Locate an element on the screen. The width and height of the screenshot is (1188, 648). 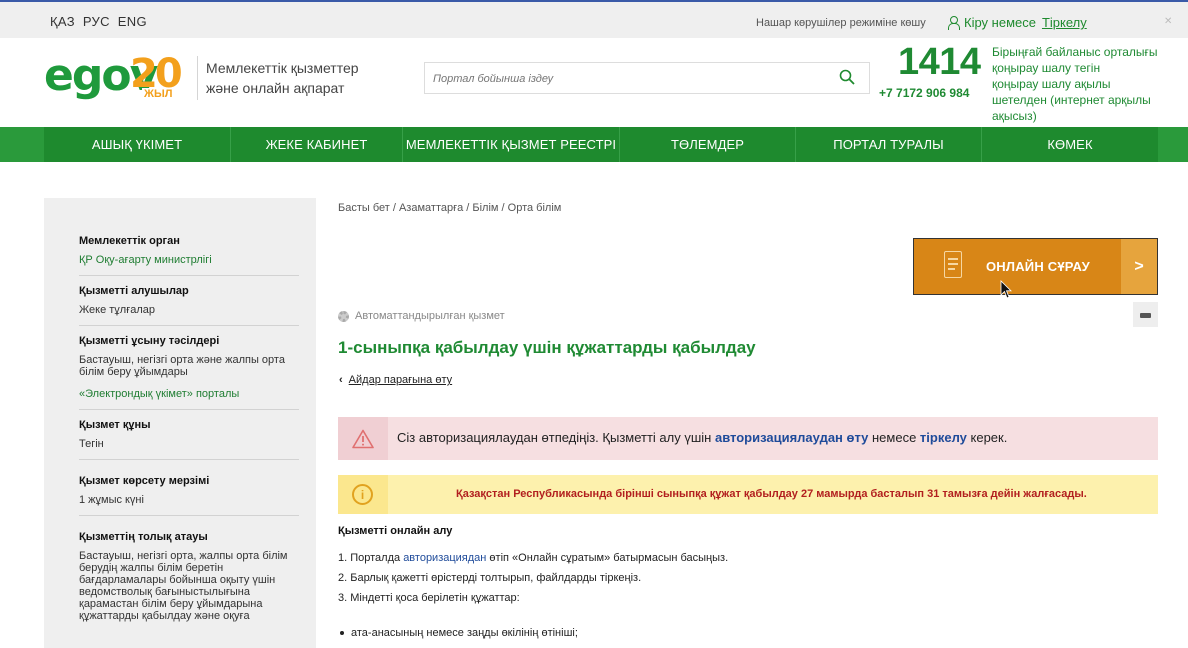
print-button is located at coordinates (1145, 314).